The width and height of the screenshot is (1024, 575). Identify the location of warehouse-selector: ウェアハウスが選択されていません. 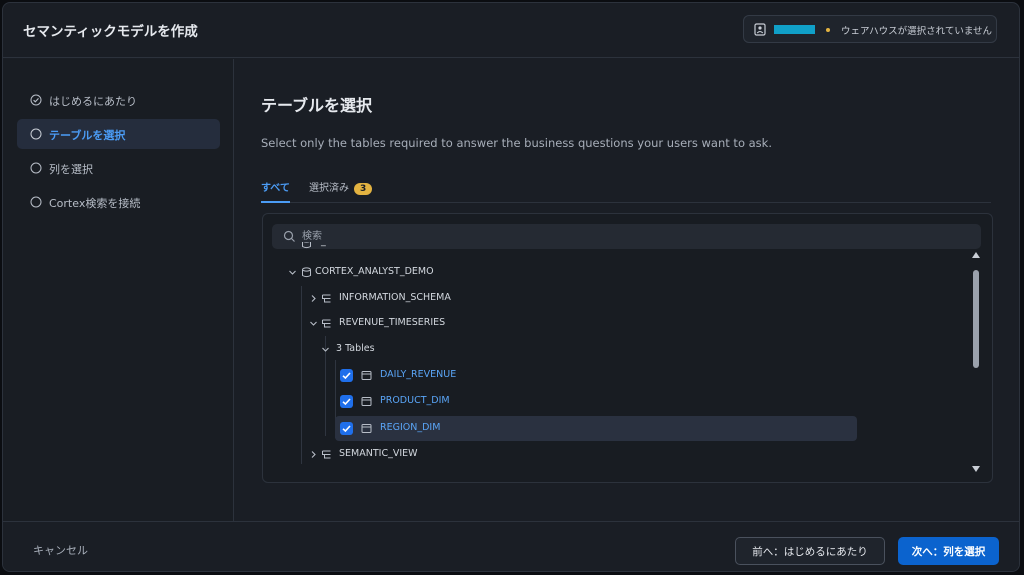
(870, 29).